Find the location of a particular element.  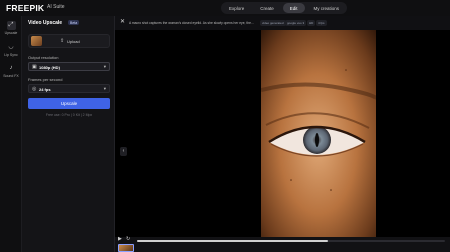

rail-label-upscale: Upscale is located at coordinates (11, 33).